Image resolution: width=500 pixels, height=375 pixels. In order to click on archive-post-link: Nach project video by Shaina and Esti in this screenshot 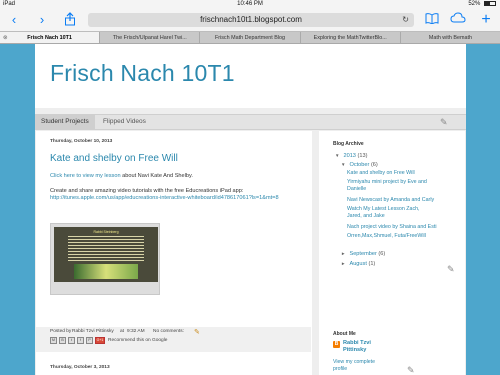, I will do `click(392, 227)`.